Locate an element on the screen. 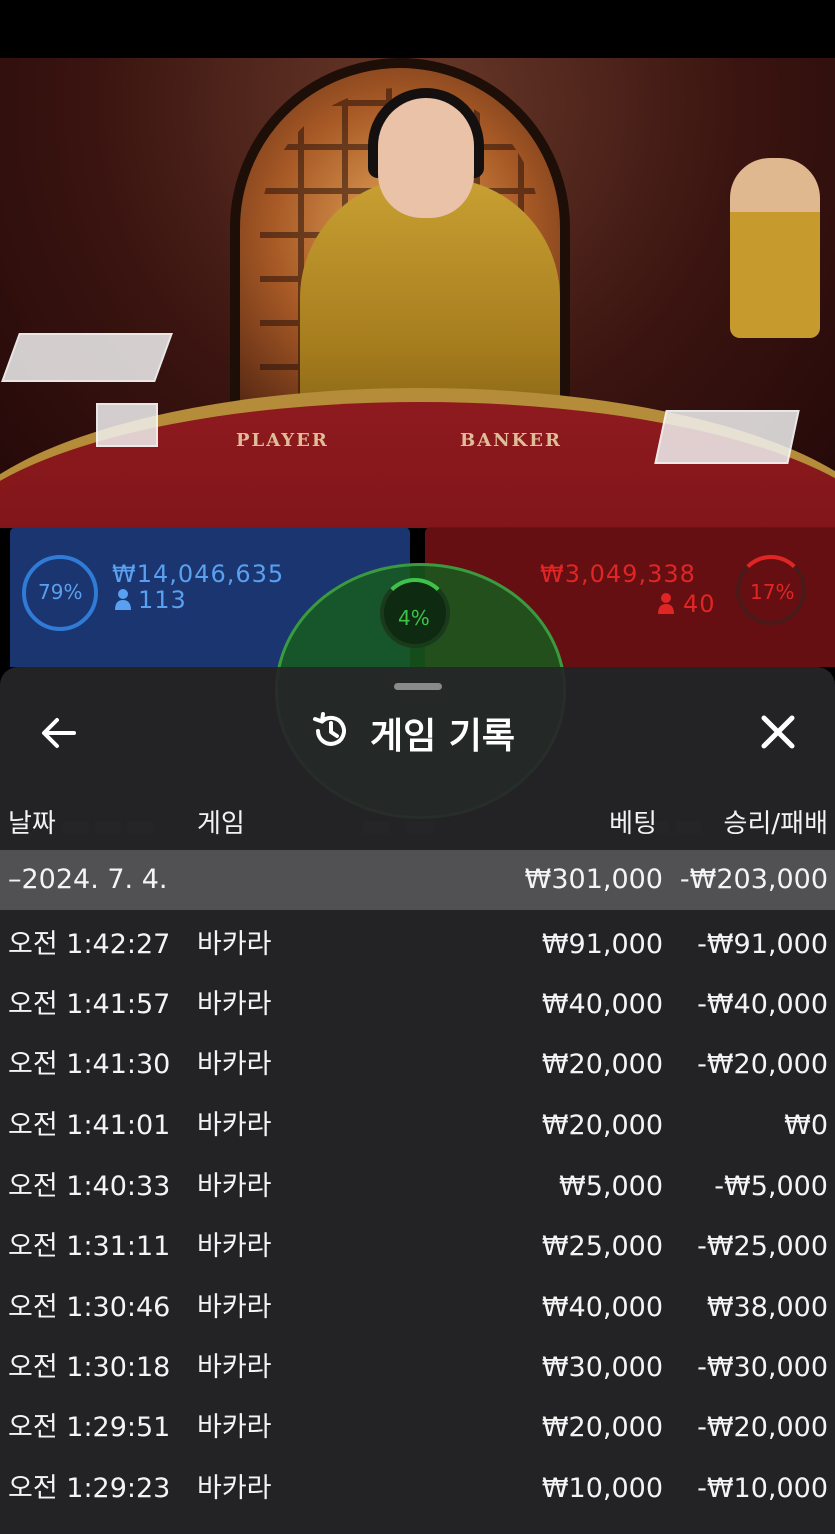 This screenshot has height=1534, width=835. history-row: 오전 1:41:01 바카라 ₩20,000 ₩0 is located at coordinates (417, 1126).